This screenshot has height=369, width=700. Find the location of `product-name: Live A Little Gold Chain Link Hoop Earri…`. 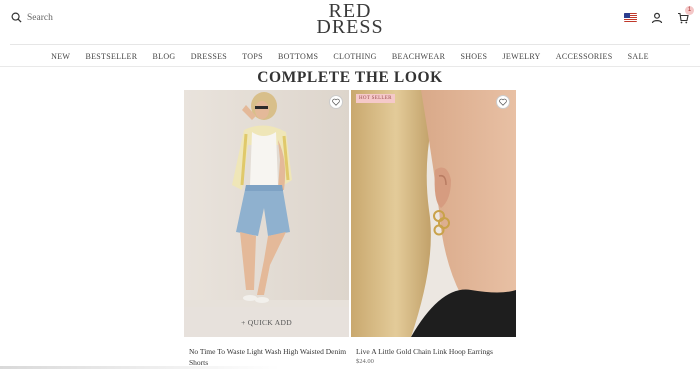

product-name: Live A Little Gold Chain Link Hoop Earri… is located at coordinates (433, 351).